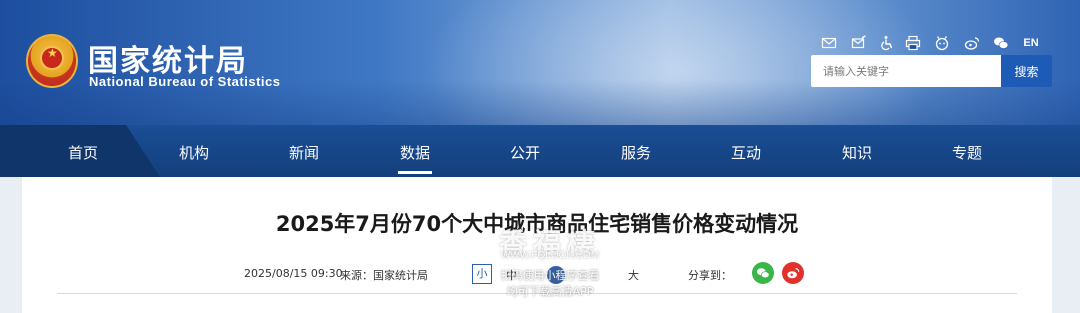 Image resolution: width=1080 pixels, height=313 pixels. I want to click on nav-item-knowledge: 知识, so click(857, 151).